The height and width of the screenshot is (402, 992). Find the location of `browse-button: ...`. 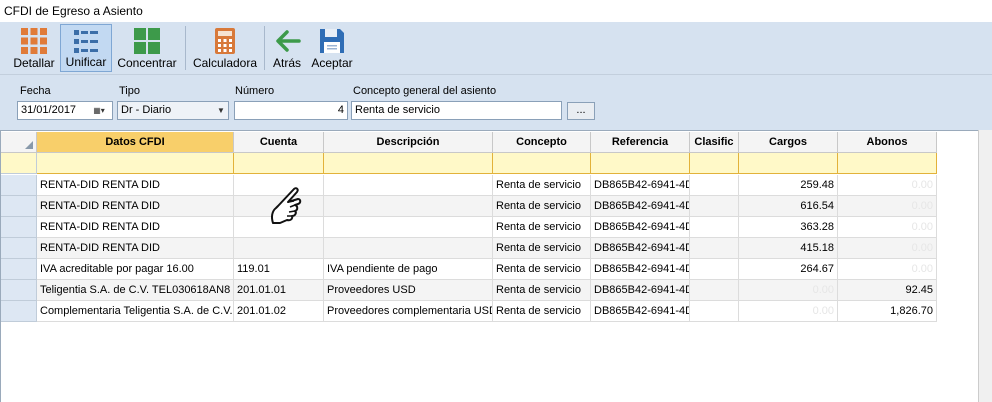

browse-button: ... is located at coordinates (581, 111).